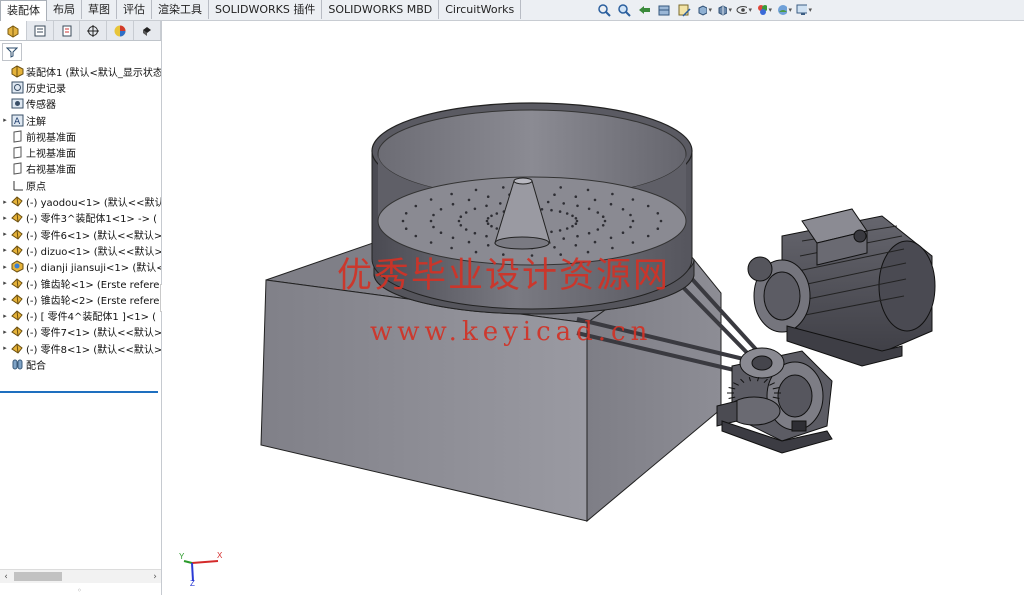  What do you see at coordinates (192, 583) in the screenshot?
I see `triad-z-label: Z` at bounding box center [192, 583].